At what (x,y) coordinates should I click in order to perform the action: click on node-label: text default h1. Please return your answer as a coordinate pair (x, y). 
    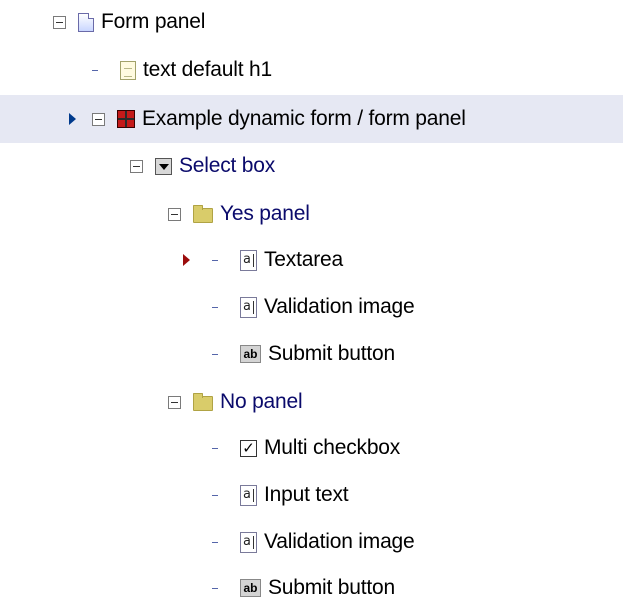
    Looking at the image, I should click on (207, 69).